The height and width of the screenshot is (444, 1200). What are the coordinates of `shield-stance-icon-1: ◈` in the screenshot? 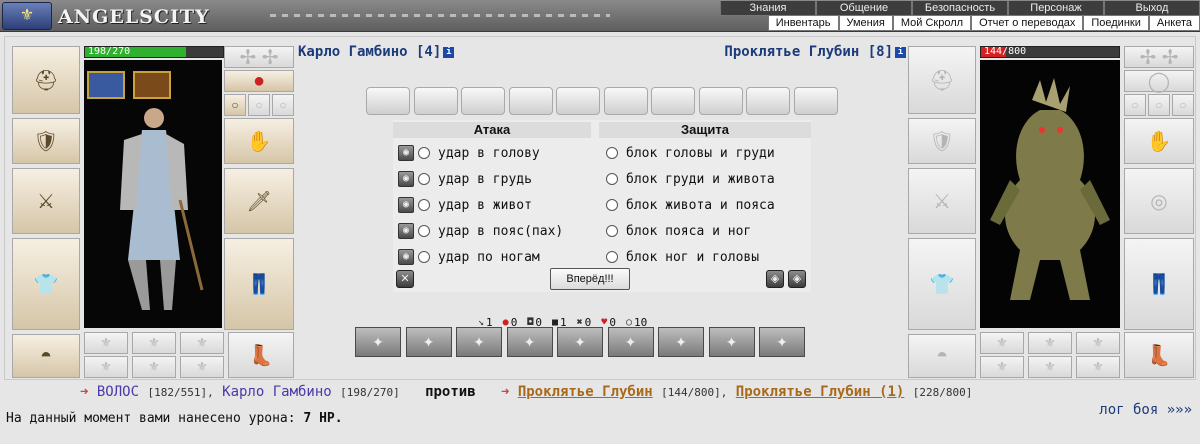 It's located at (775, 279).